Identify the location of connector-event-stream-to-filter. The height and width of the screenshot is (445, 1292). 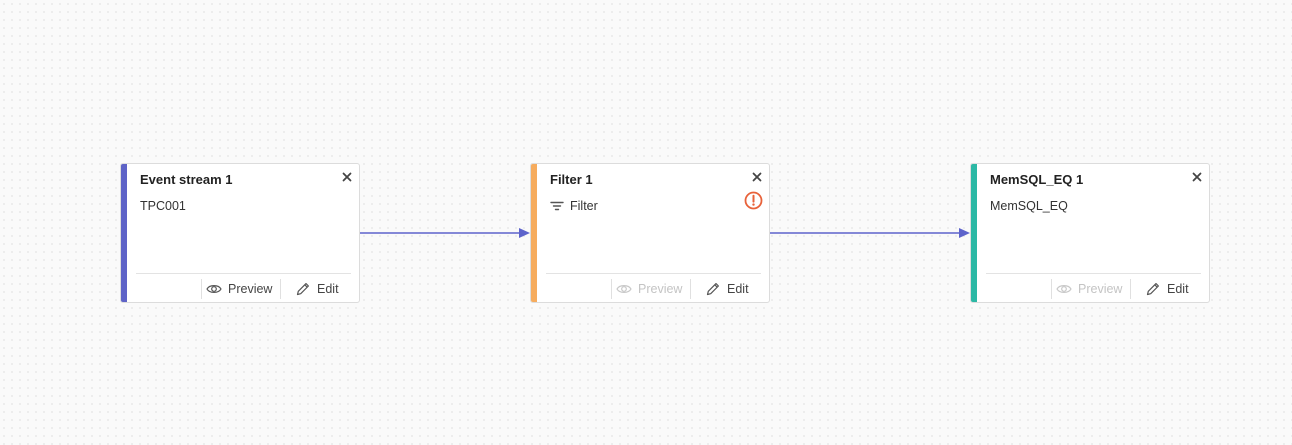
(445, 233).